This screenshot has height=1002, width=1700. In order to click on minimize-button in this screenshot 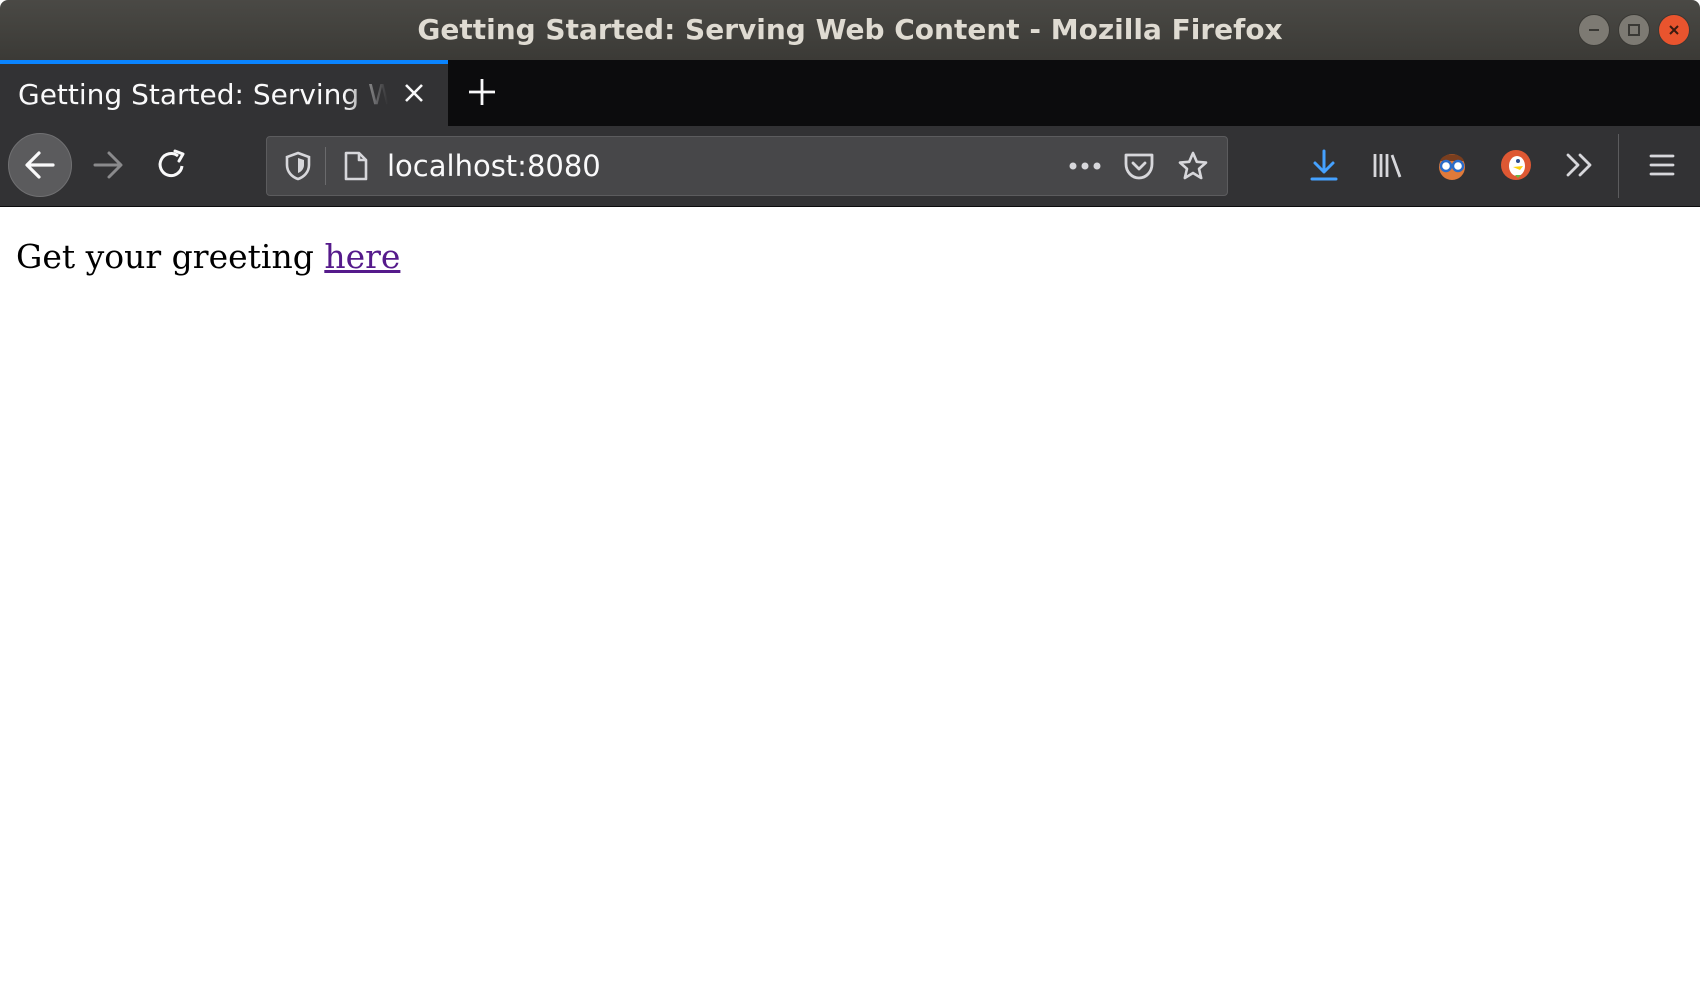, I will do `click(1594, 30)`.